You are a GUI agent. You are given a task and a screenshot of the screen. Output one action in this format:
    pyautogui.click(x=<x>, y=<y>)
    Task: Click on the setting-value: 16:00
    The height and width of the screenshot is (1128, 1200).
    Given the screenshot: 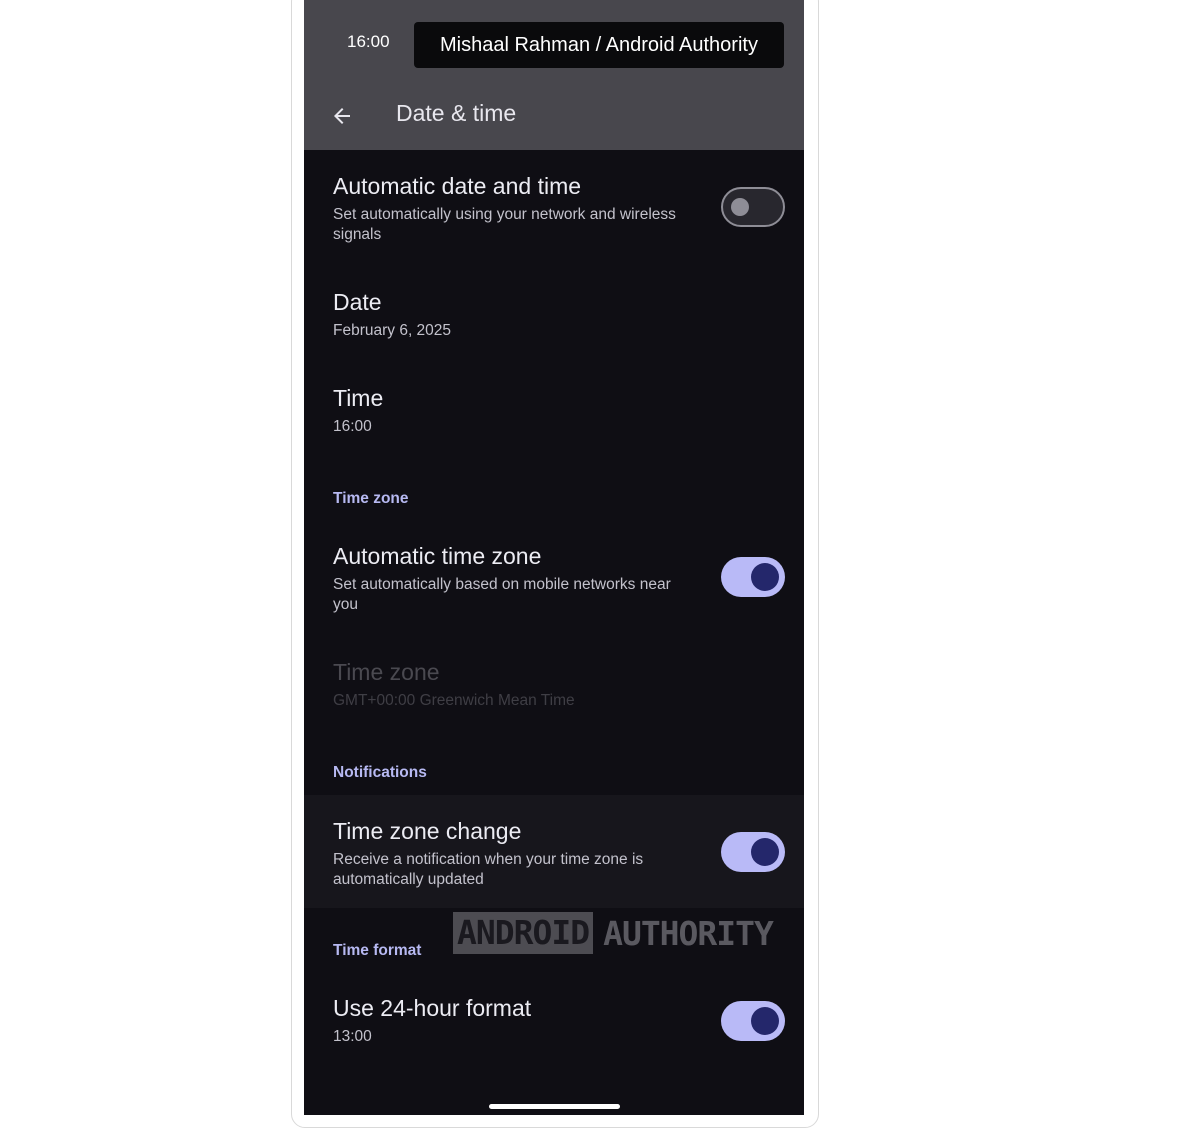 What is the action you would take?
    pyautogui.click(x=352, y=426)
    